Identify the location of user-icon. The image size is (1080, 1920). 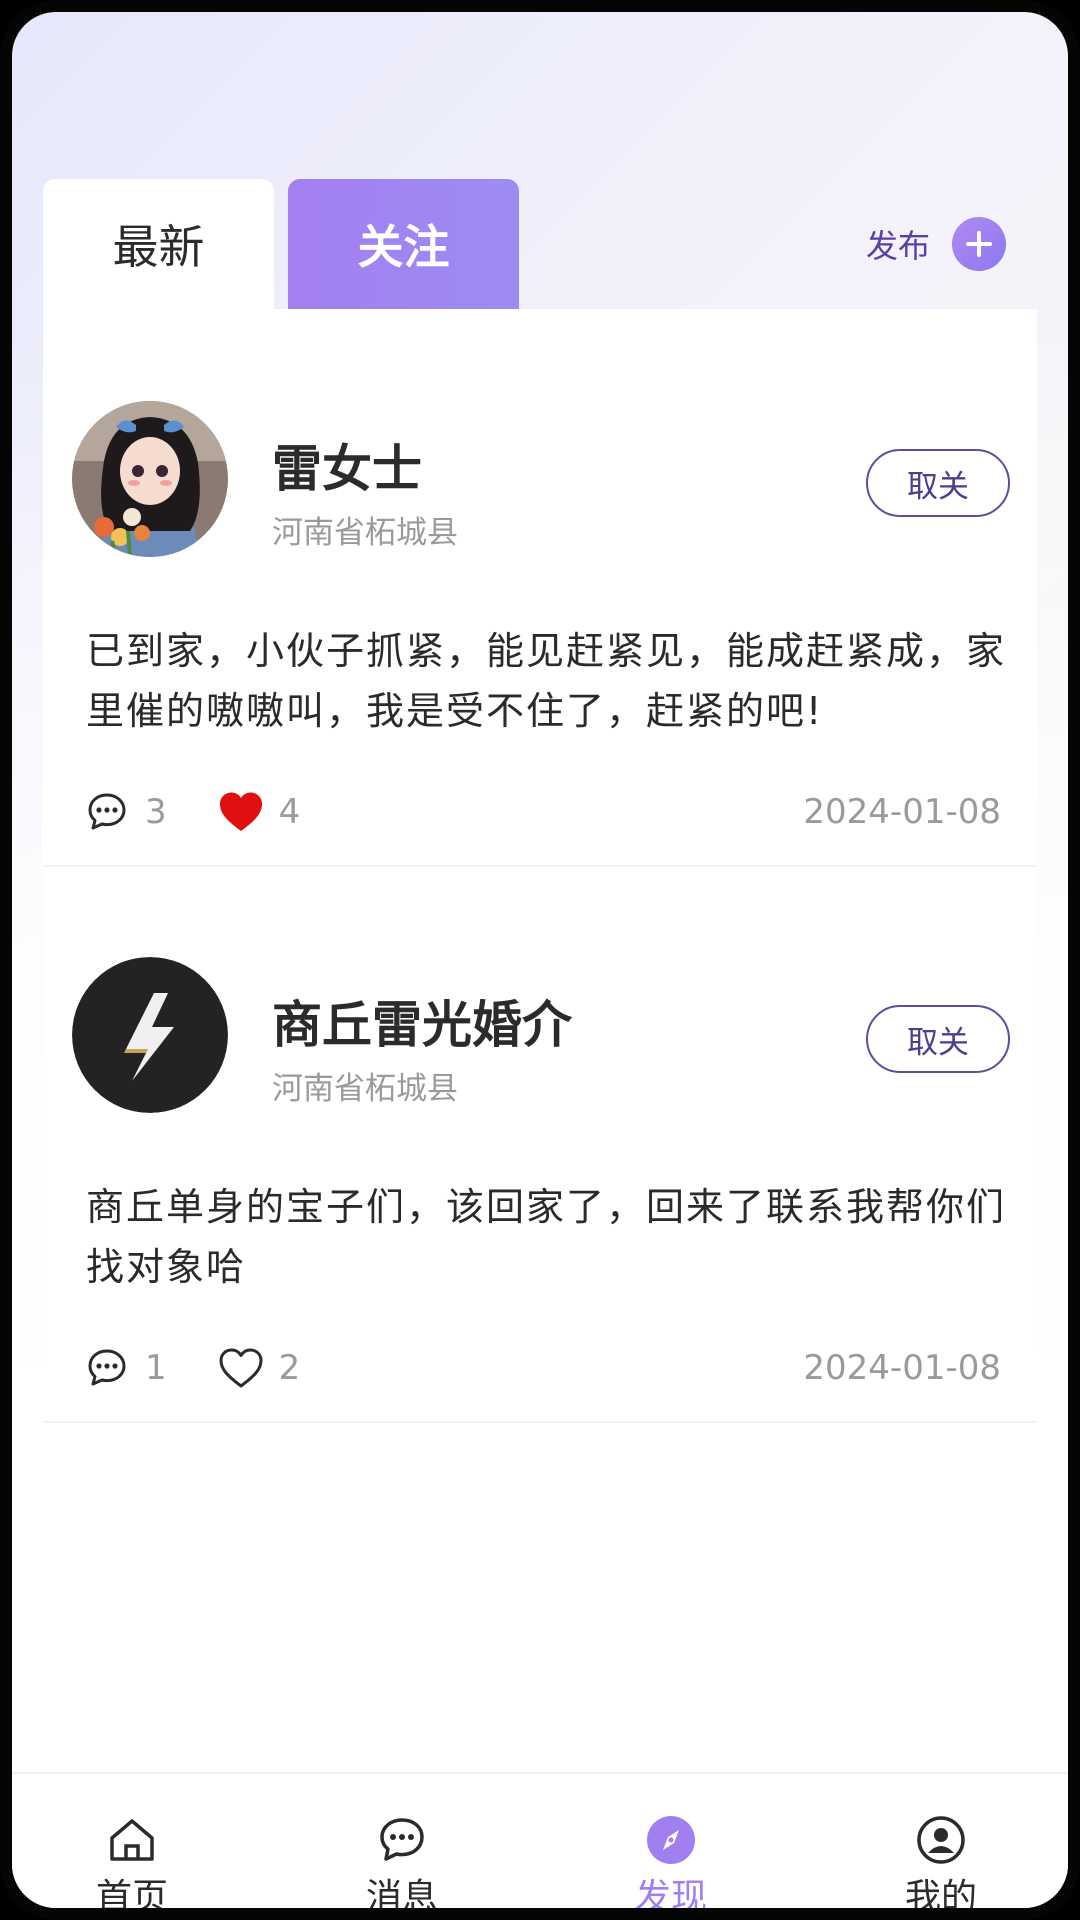
(941, 1840).